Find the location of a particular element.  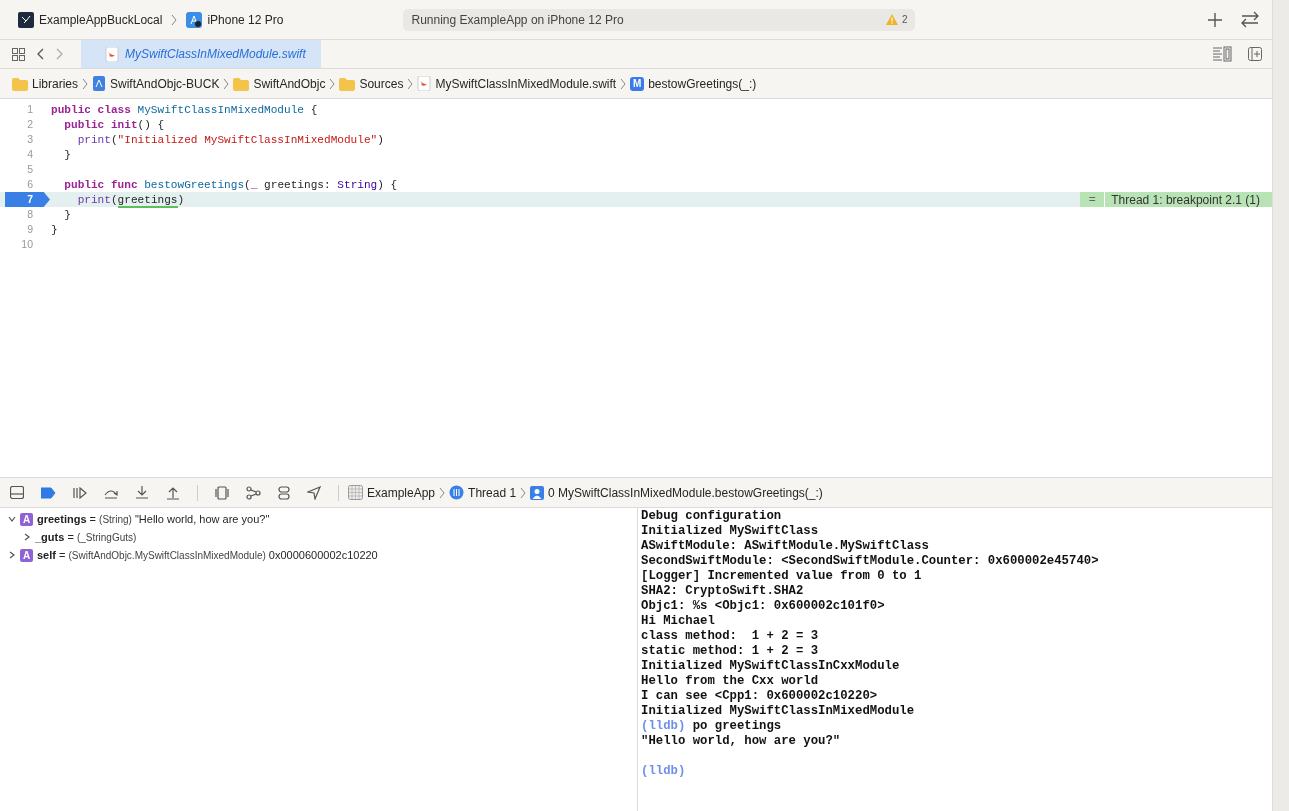

add-editor-icon is located at coordinates (1255, 54).